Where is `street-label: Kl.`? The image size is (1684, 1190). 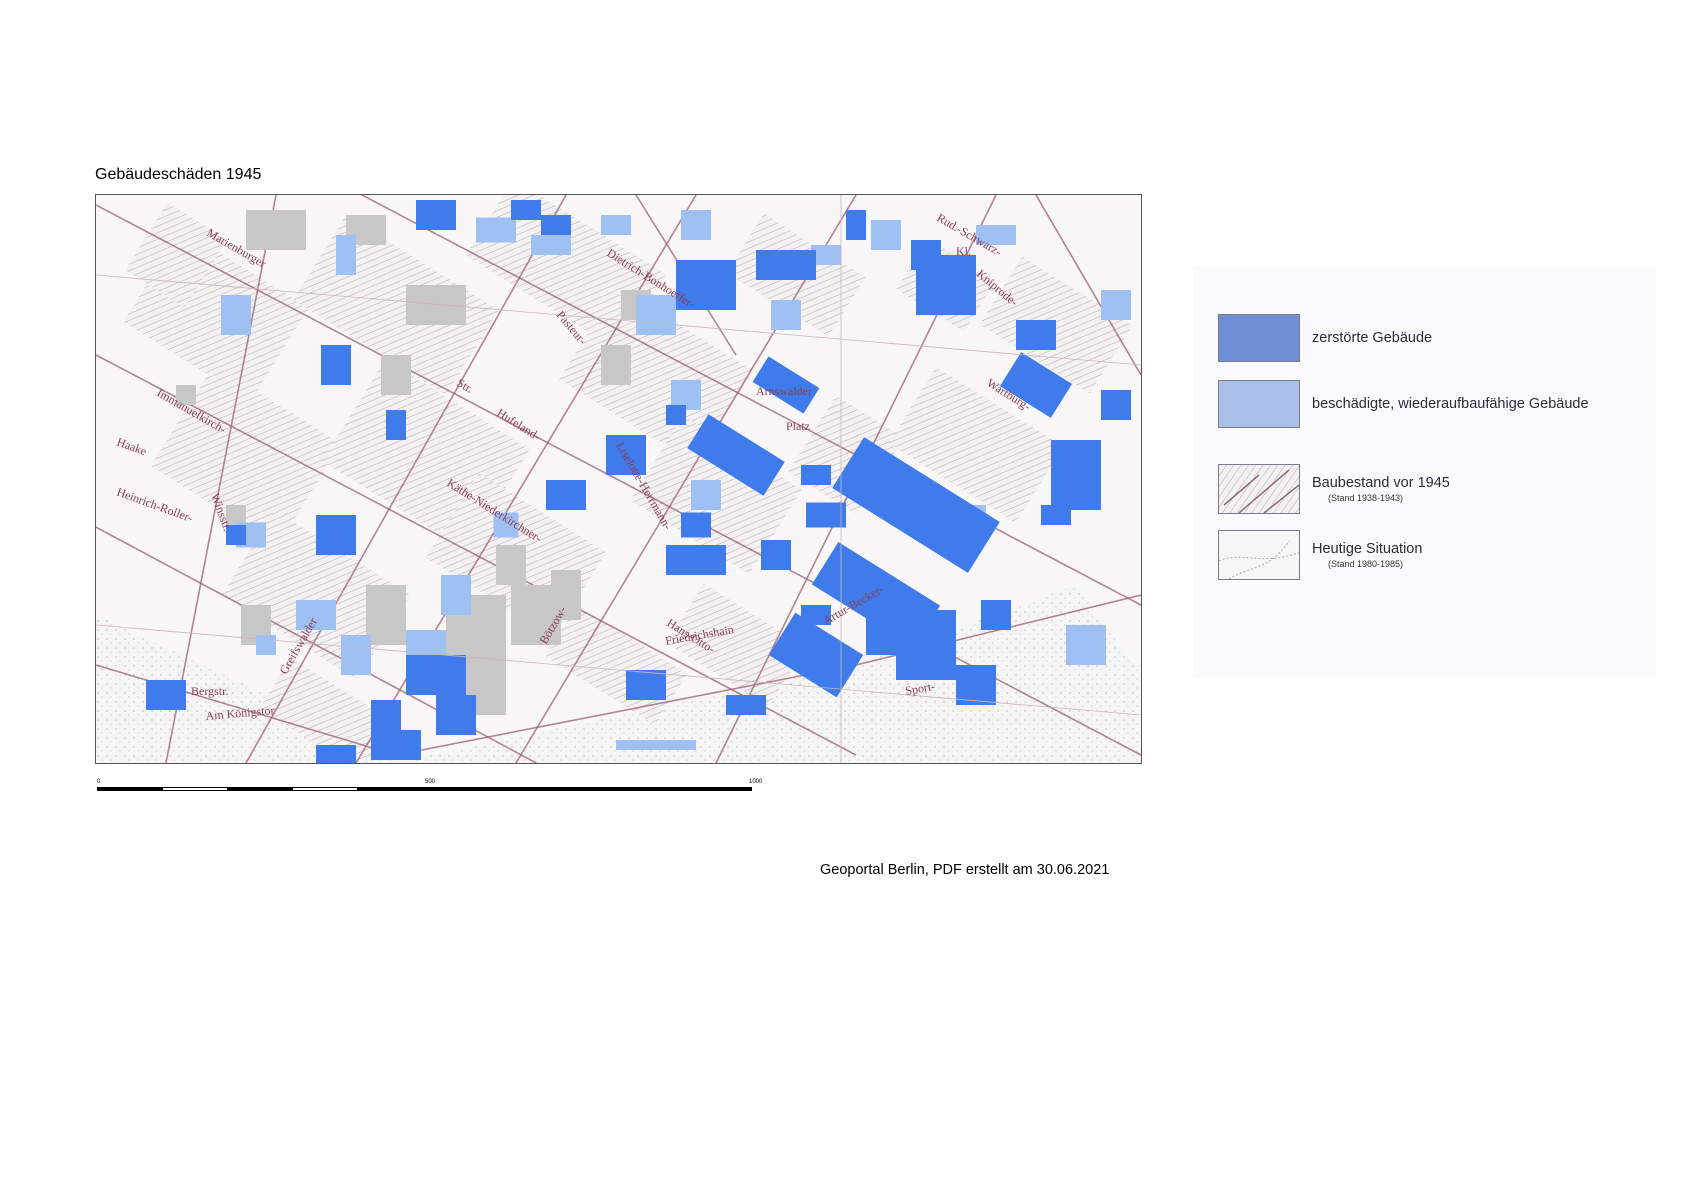
street-label: Kl. is located at coordinates (963, 251).